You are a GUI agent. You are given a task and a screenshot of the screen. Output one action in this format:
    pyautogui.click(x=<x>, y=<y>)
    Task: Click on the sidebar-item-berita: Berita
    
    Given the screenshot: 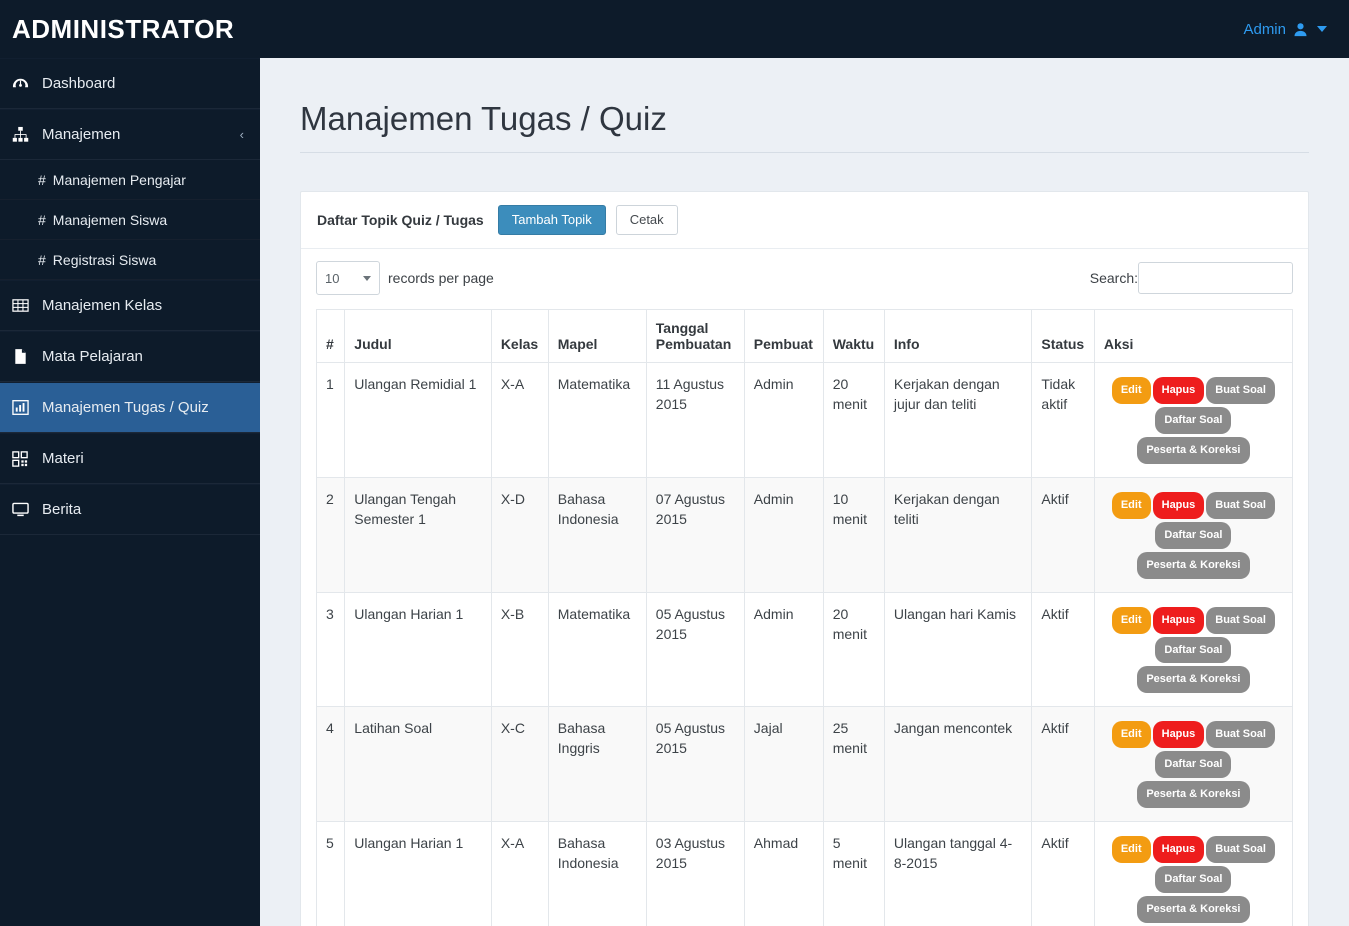 What is the action you would take?
    pyautogui.click(x=130, y=509)
    